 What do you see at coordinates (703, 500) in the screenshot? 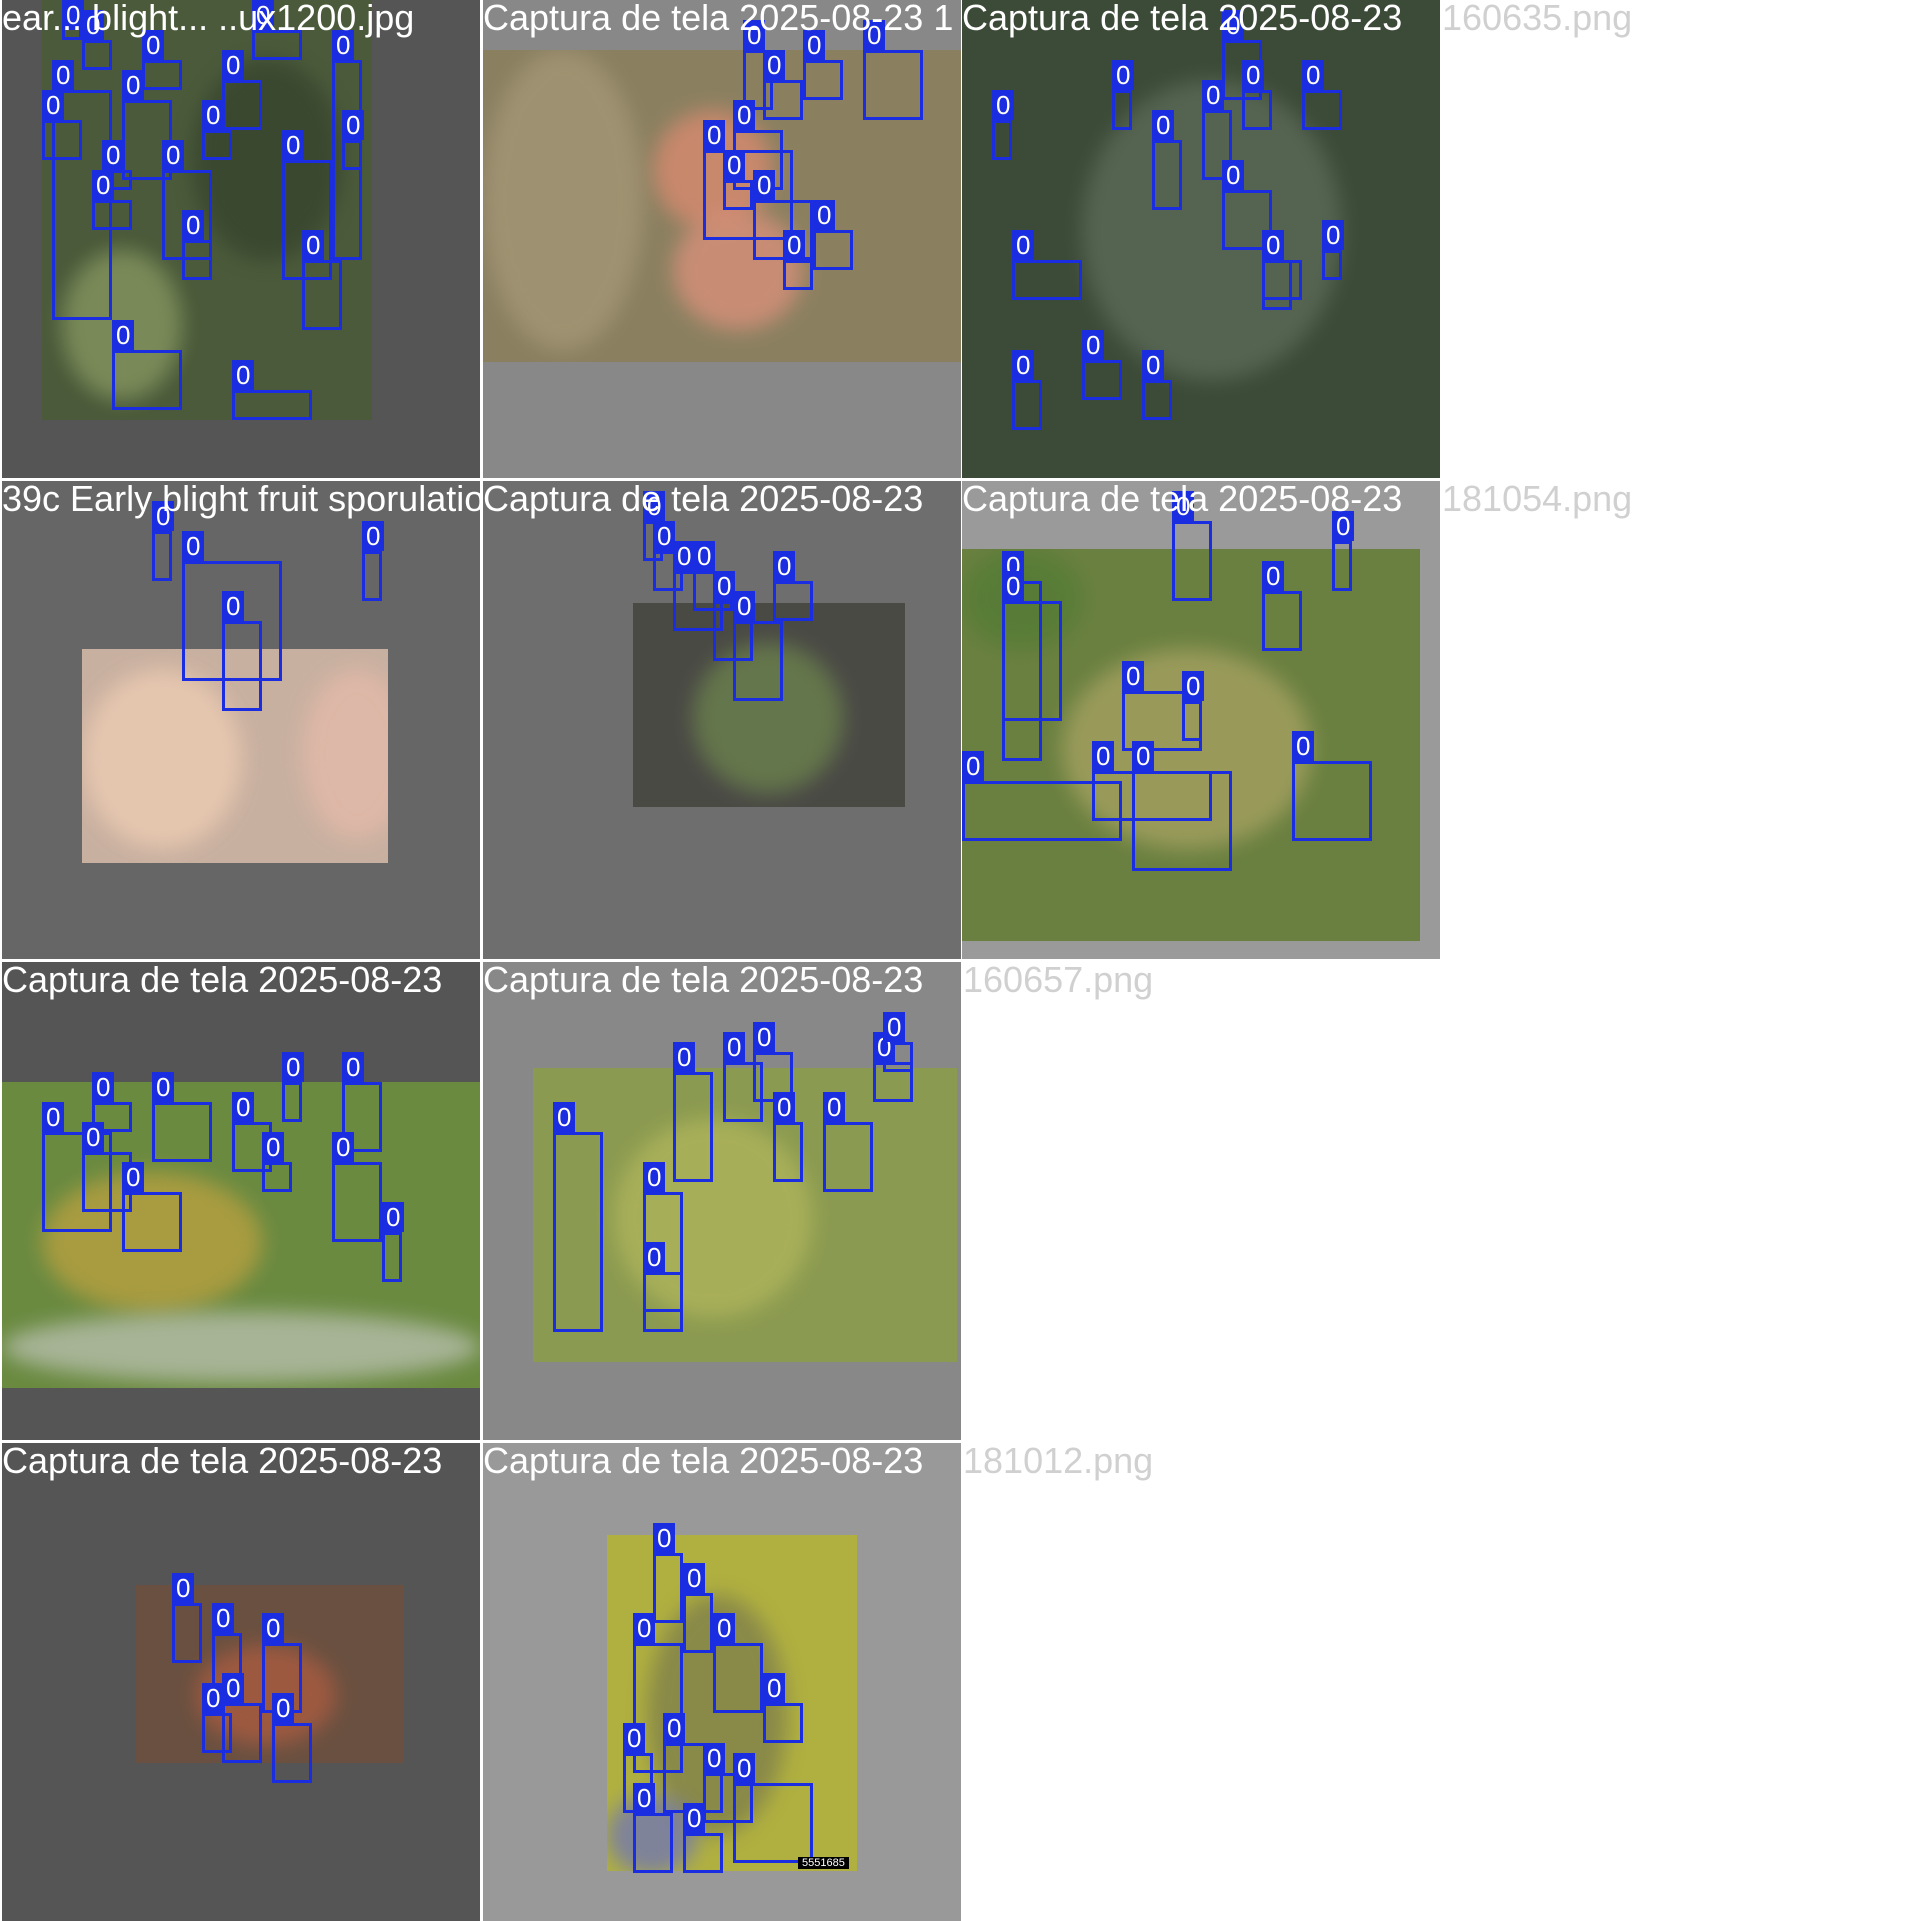
I see `tile-4-title: Captura de tela 2025-08-23` at bounding box center [703, 500].